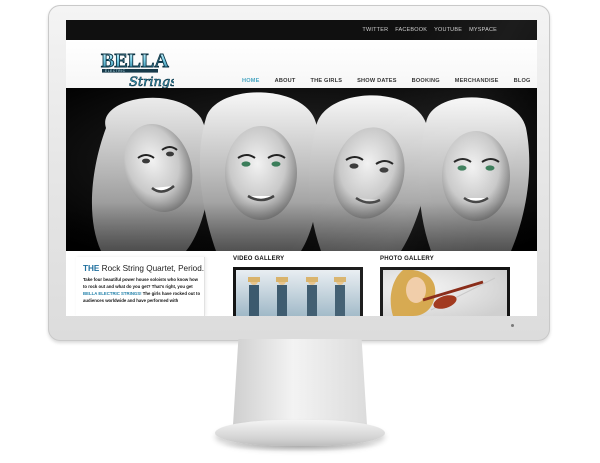 The image size is (600, 463). What do you see at coordinates (375, 30) in the screenshot?
I see `social-link-twitter: TWITTER` at bounding box center [375, 30].